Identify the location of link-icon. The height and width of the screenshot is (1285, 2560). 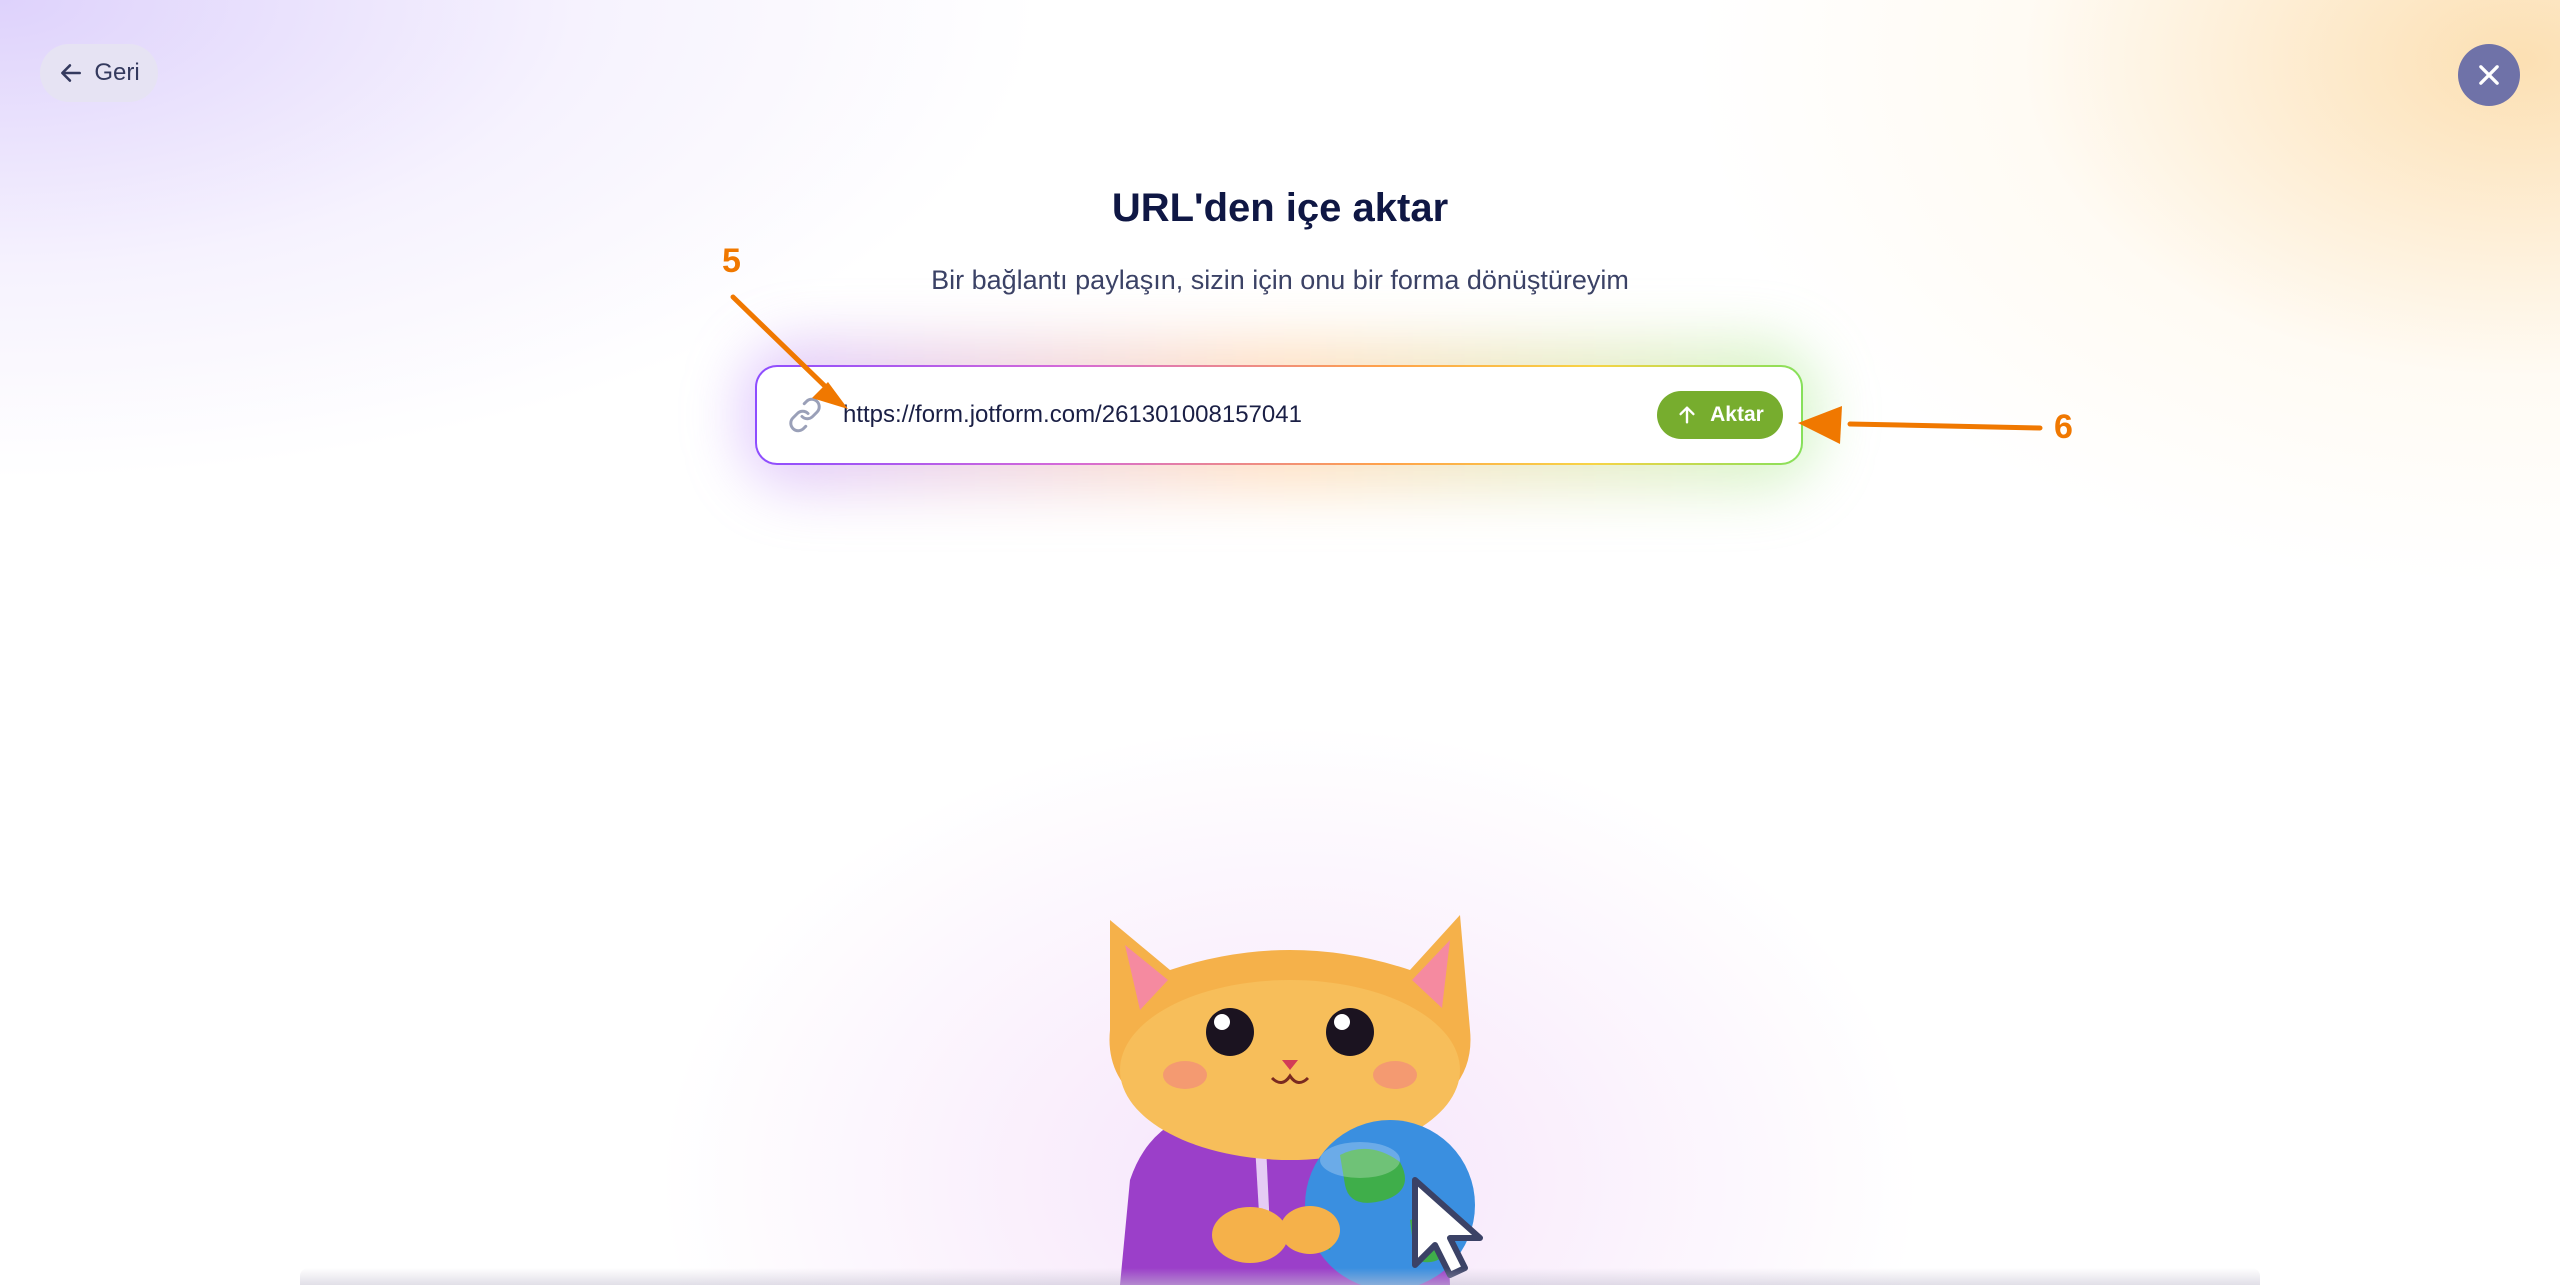
(805, 415).